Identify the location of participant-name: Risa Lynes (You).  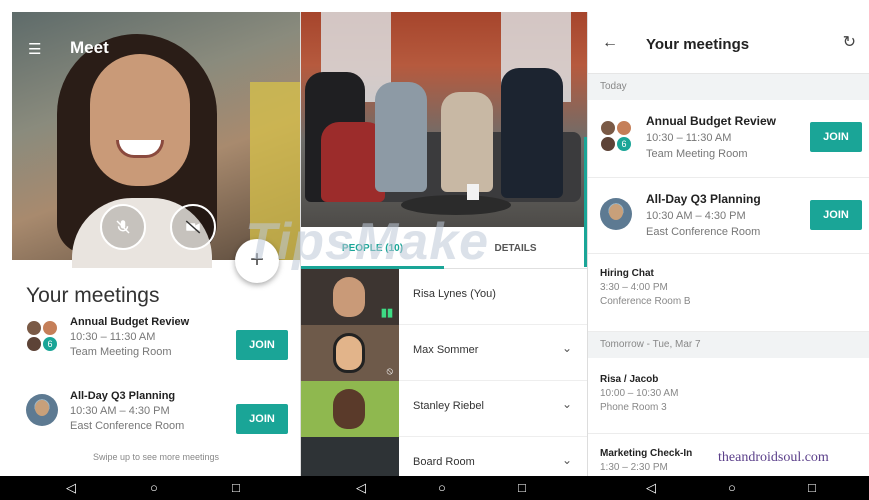
(454, 294).